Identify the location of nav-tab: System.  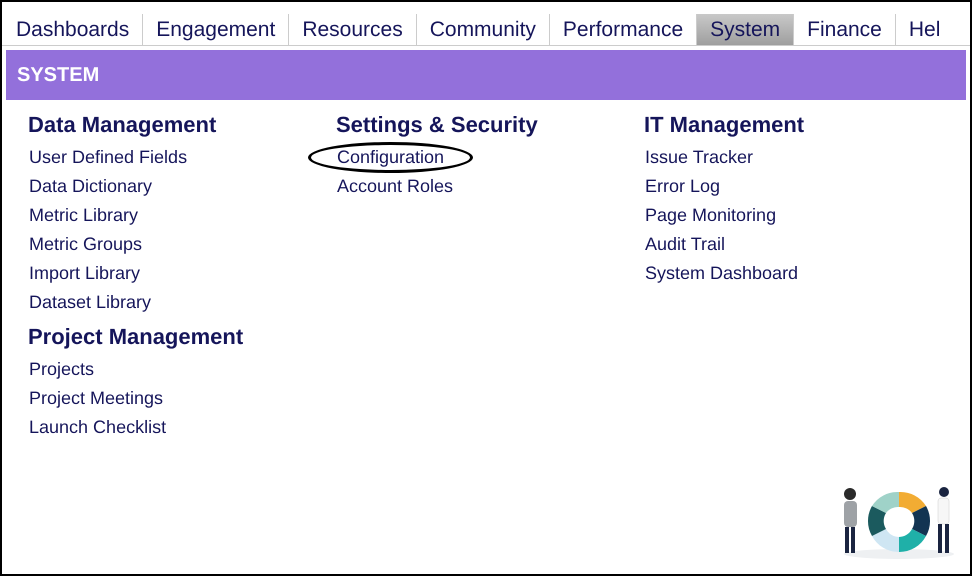
(745, 29).